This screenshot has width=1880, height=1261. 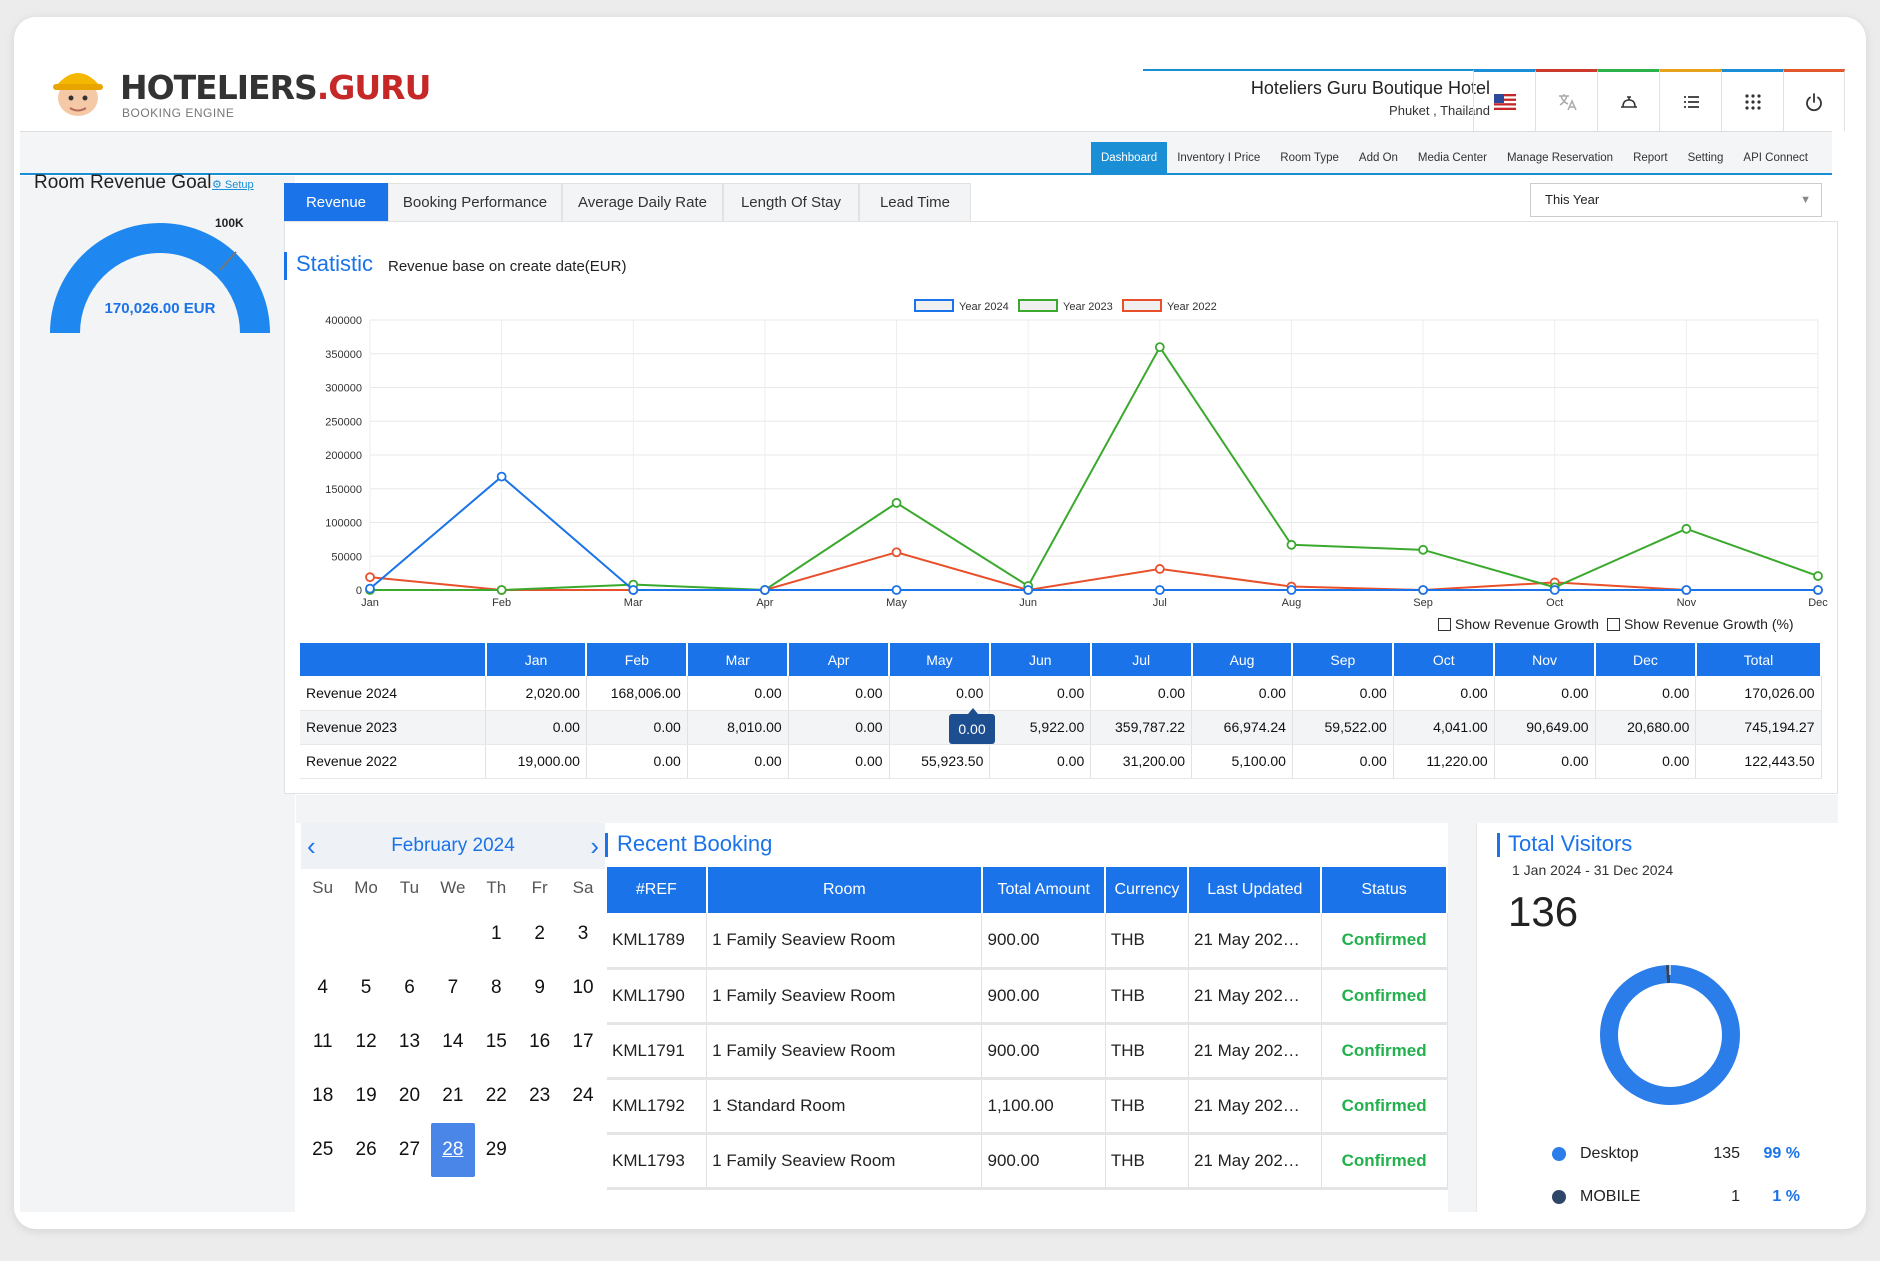 What do you see at coordinates (365, 1150) in the screenshot?
I see `calendar-day: 26` at bounding box center [365, 1150].